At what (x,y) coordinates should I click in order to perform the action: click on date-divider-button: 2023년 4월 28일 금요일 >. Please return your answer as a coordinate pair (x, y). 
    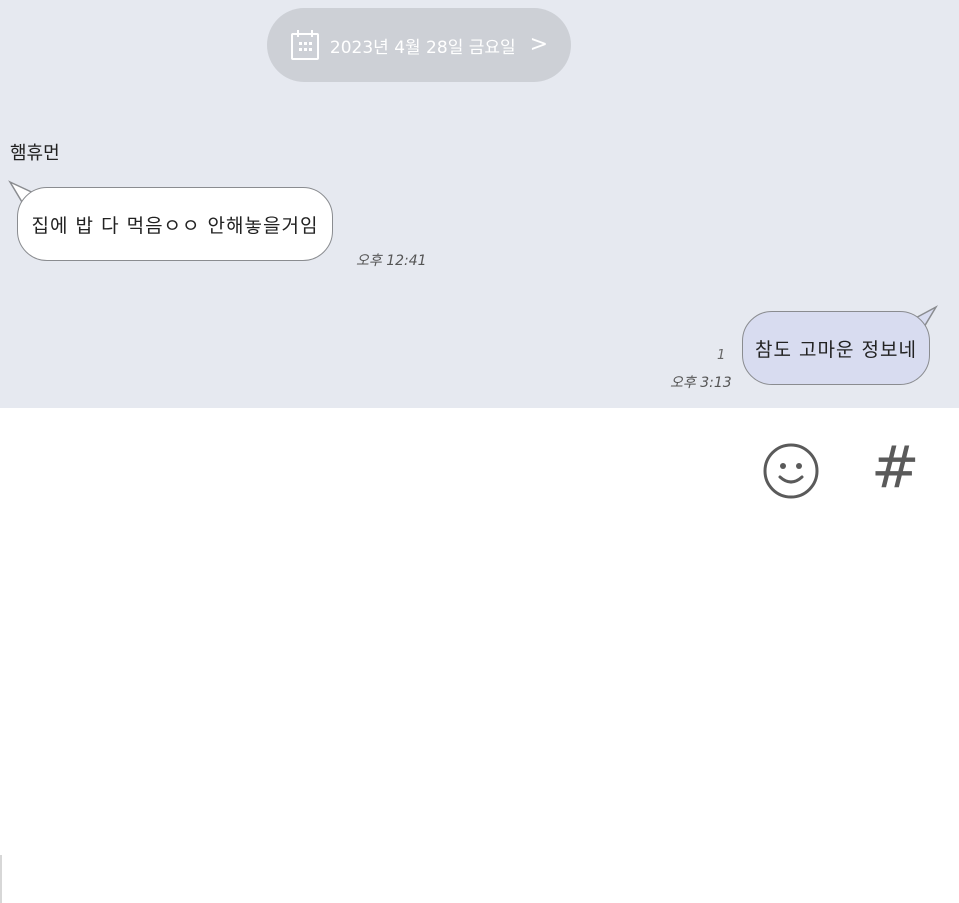
    Looking at the image, I should click on (419, 45).